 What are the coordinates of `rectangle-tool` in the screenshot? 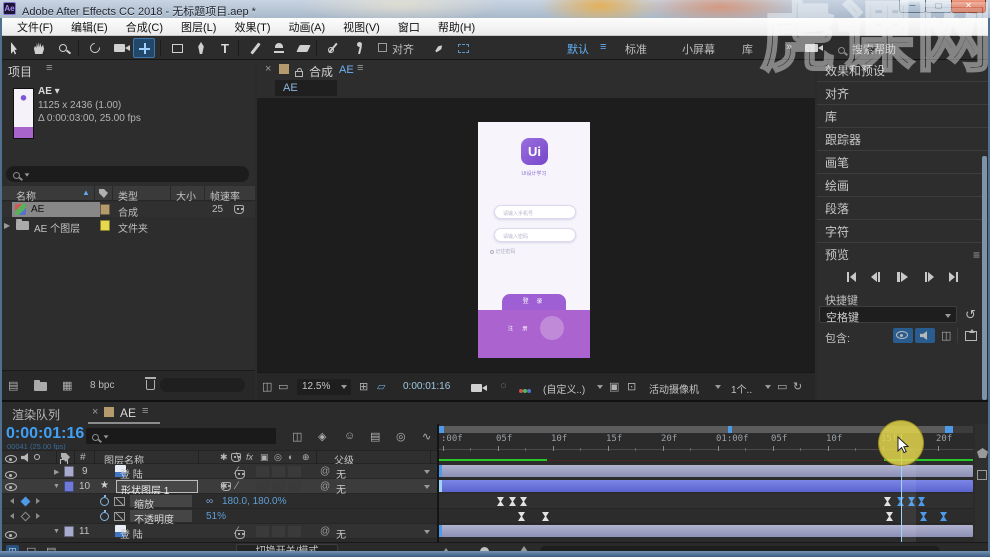 It's located at (177, 48).